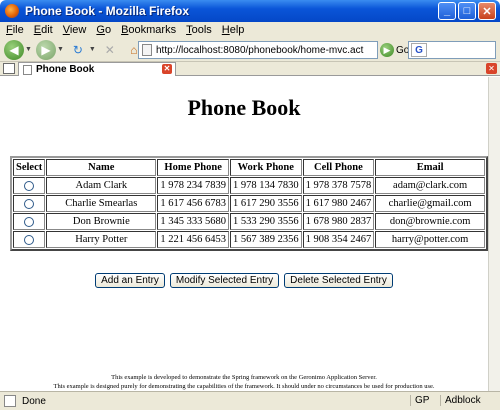 The width and height of the screenshot is (500, 410). Describe the element at coordinates (43, 30) in the screenshot. I see `menu-edit: Edit` at that location.